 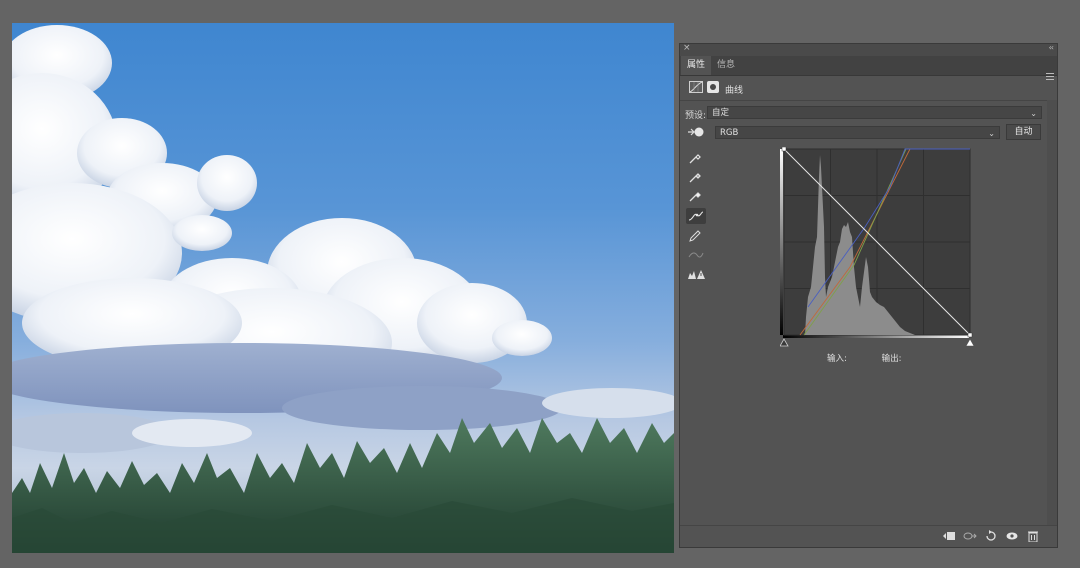 What do you see at coordinates (891, 359) in the screenshot?
I see `output-label: 输出:` at bounding box center [891, 359].